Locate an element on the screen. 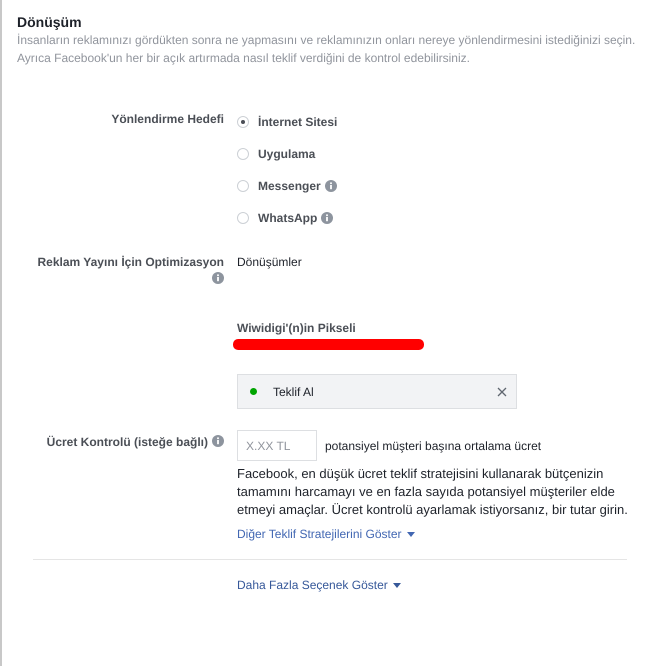 This screenshot has width=655, height=666. section-title: Dönüşüm is located at coordinates (50, 22).